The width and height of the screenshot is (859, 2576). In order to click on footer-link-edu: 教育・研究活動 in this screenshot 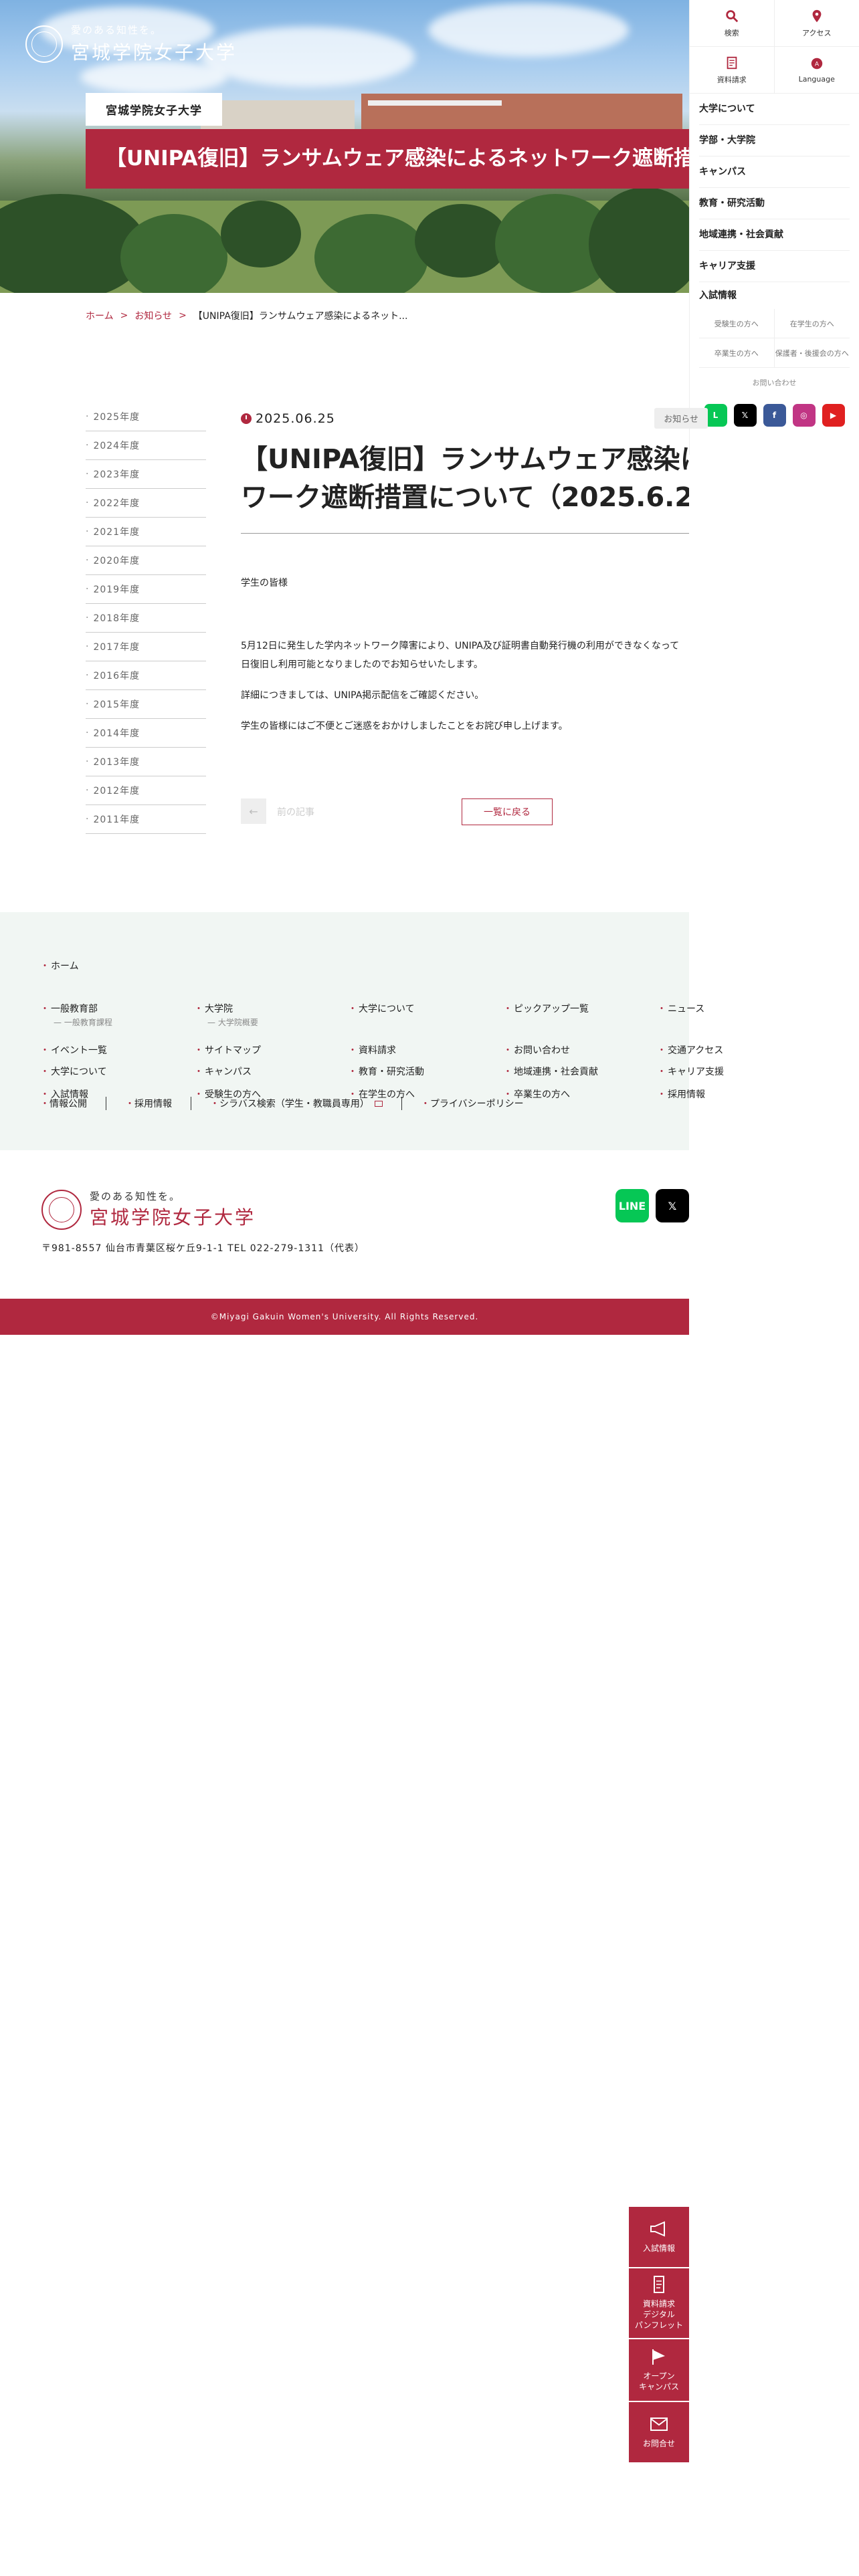, I will do `click(386, 1071)`.